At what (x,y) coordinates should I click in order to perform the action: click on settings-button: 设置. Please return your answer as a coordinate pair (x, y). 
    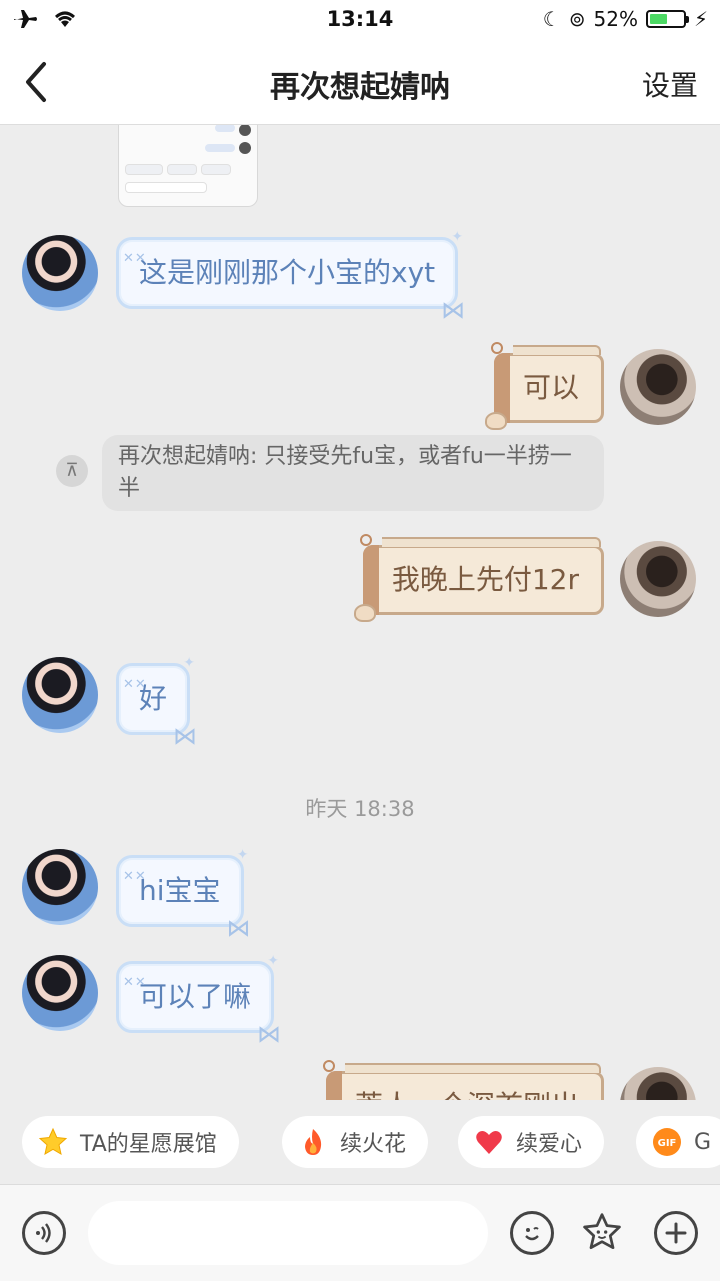
    Looking at the image, I should click on (670, 84).